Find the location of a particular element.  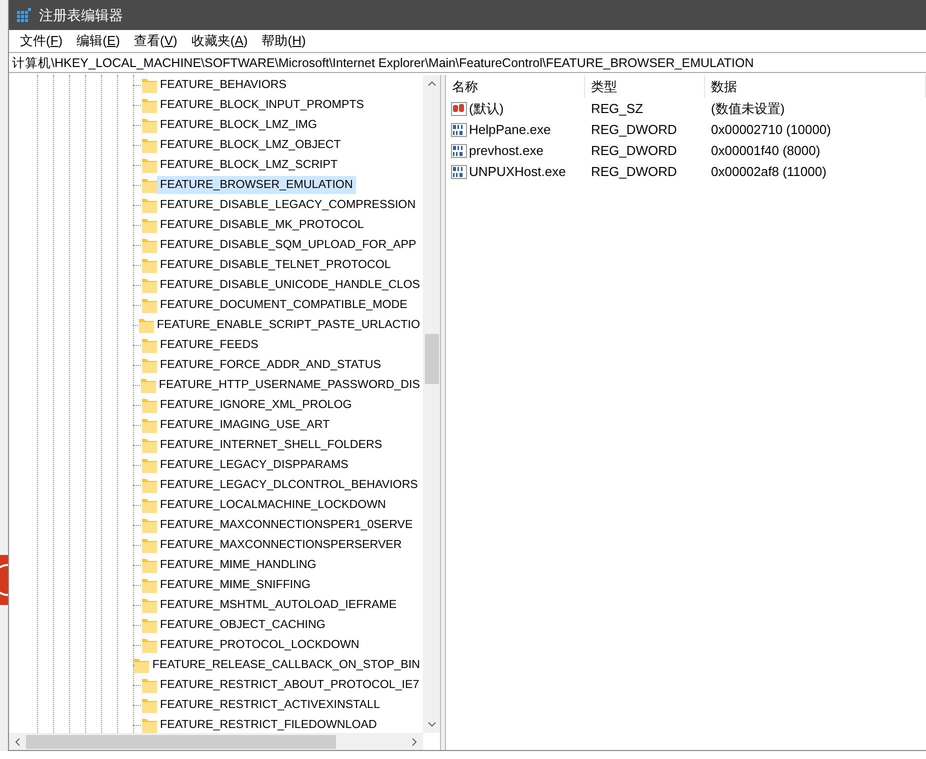

tree-item: FEATURE_FEEDS is located at coordinates (209, 345).